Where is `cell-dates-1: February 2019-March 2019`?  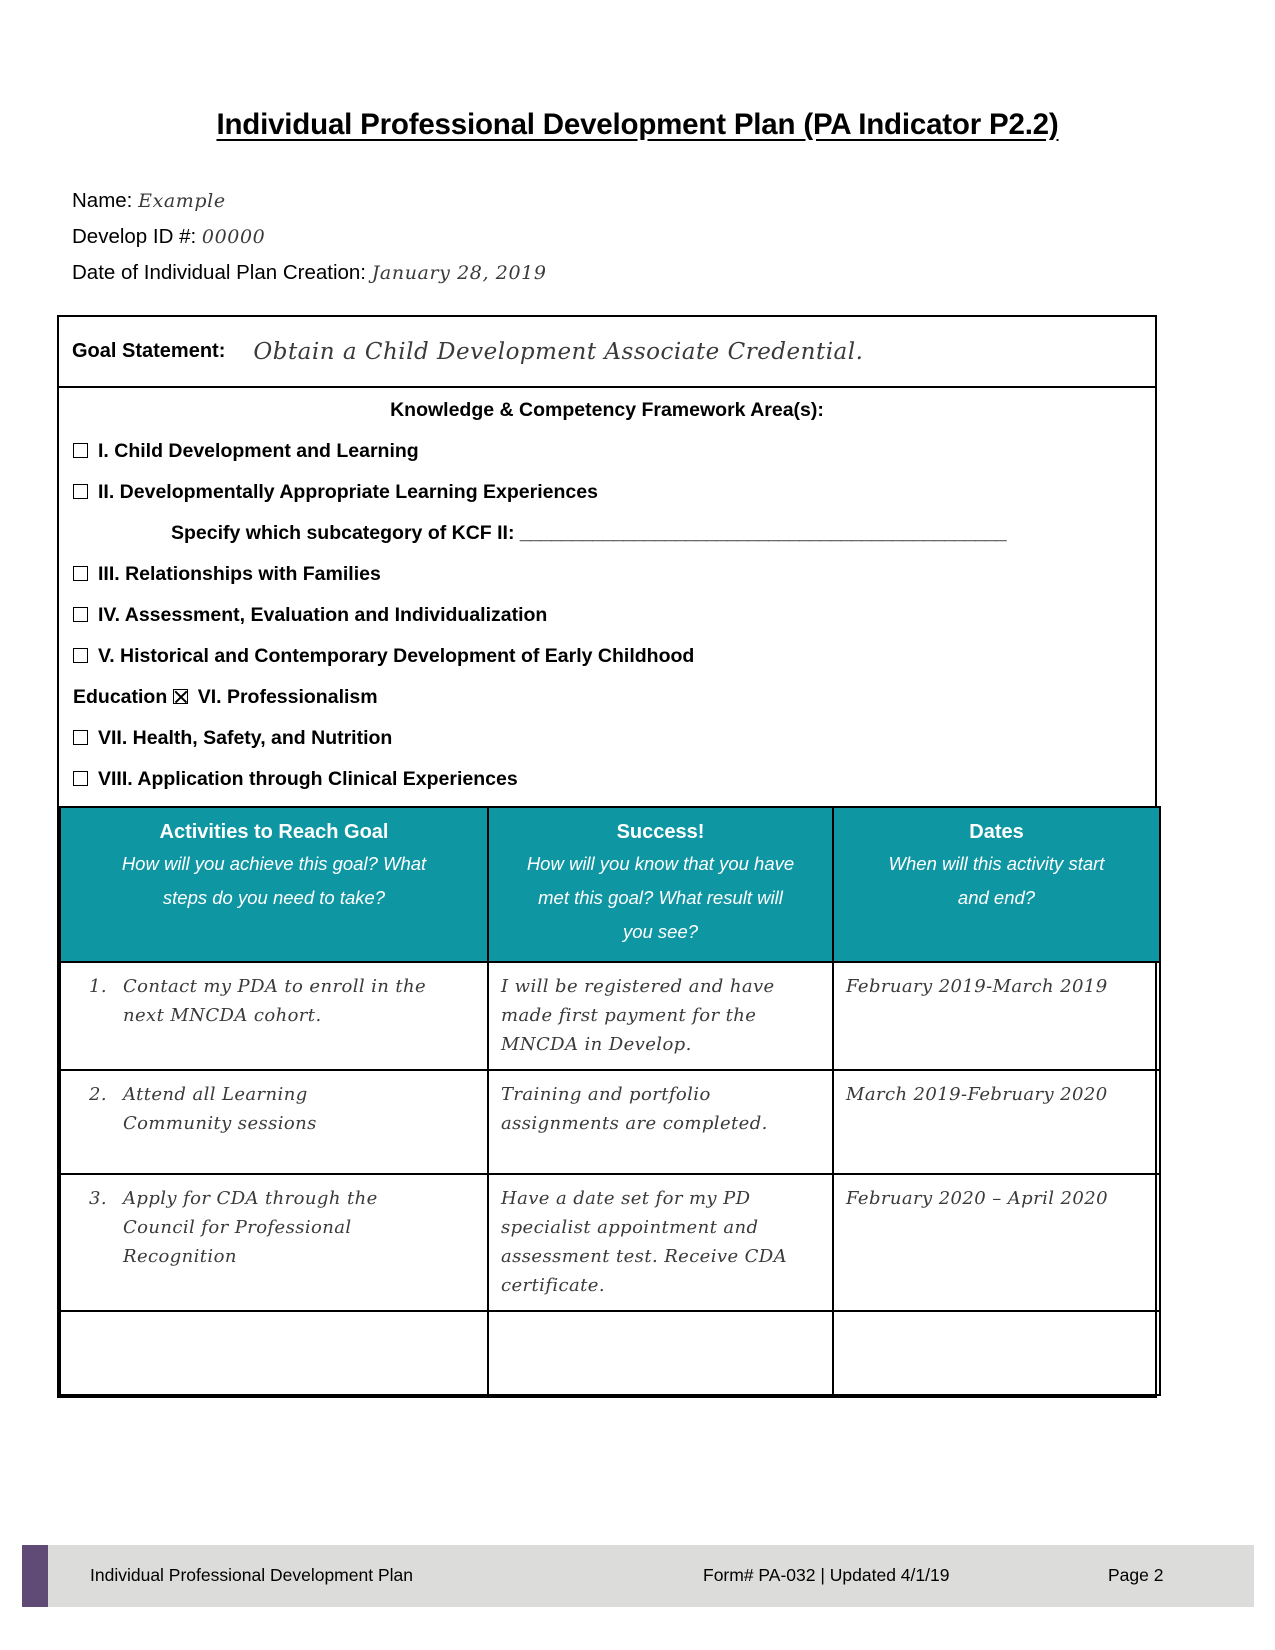
cell-dates-1: February 2019-March 2019 is located at coordinates (996, 1016).